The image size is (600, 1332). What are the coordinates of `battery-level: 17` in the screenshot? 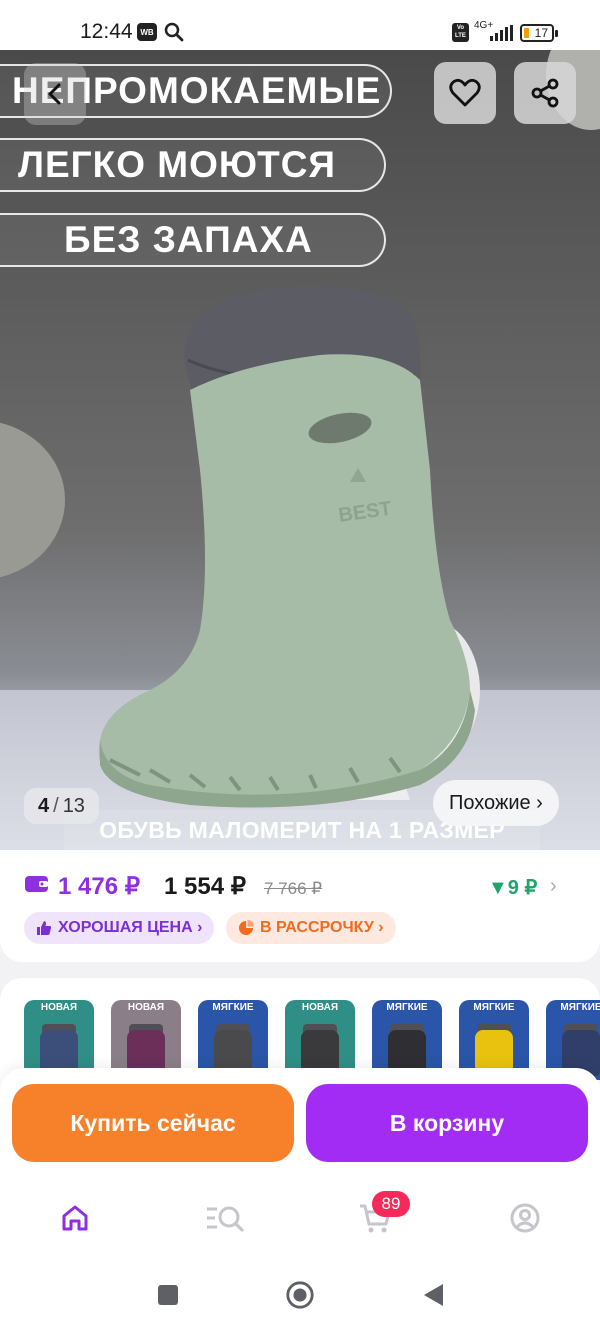 It's located at (541, 33).